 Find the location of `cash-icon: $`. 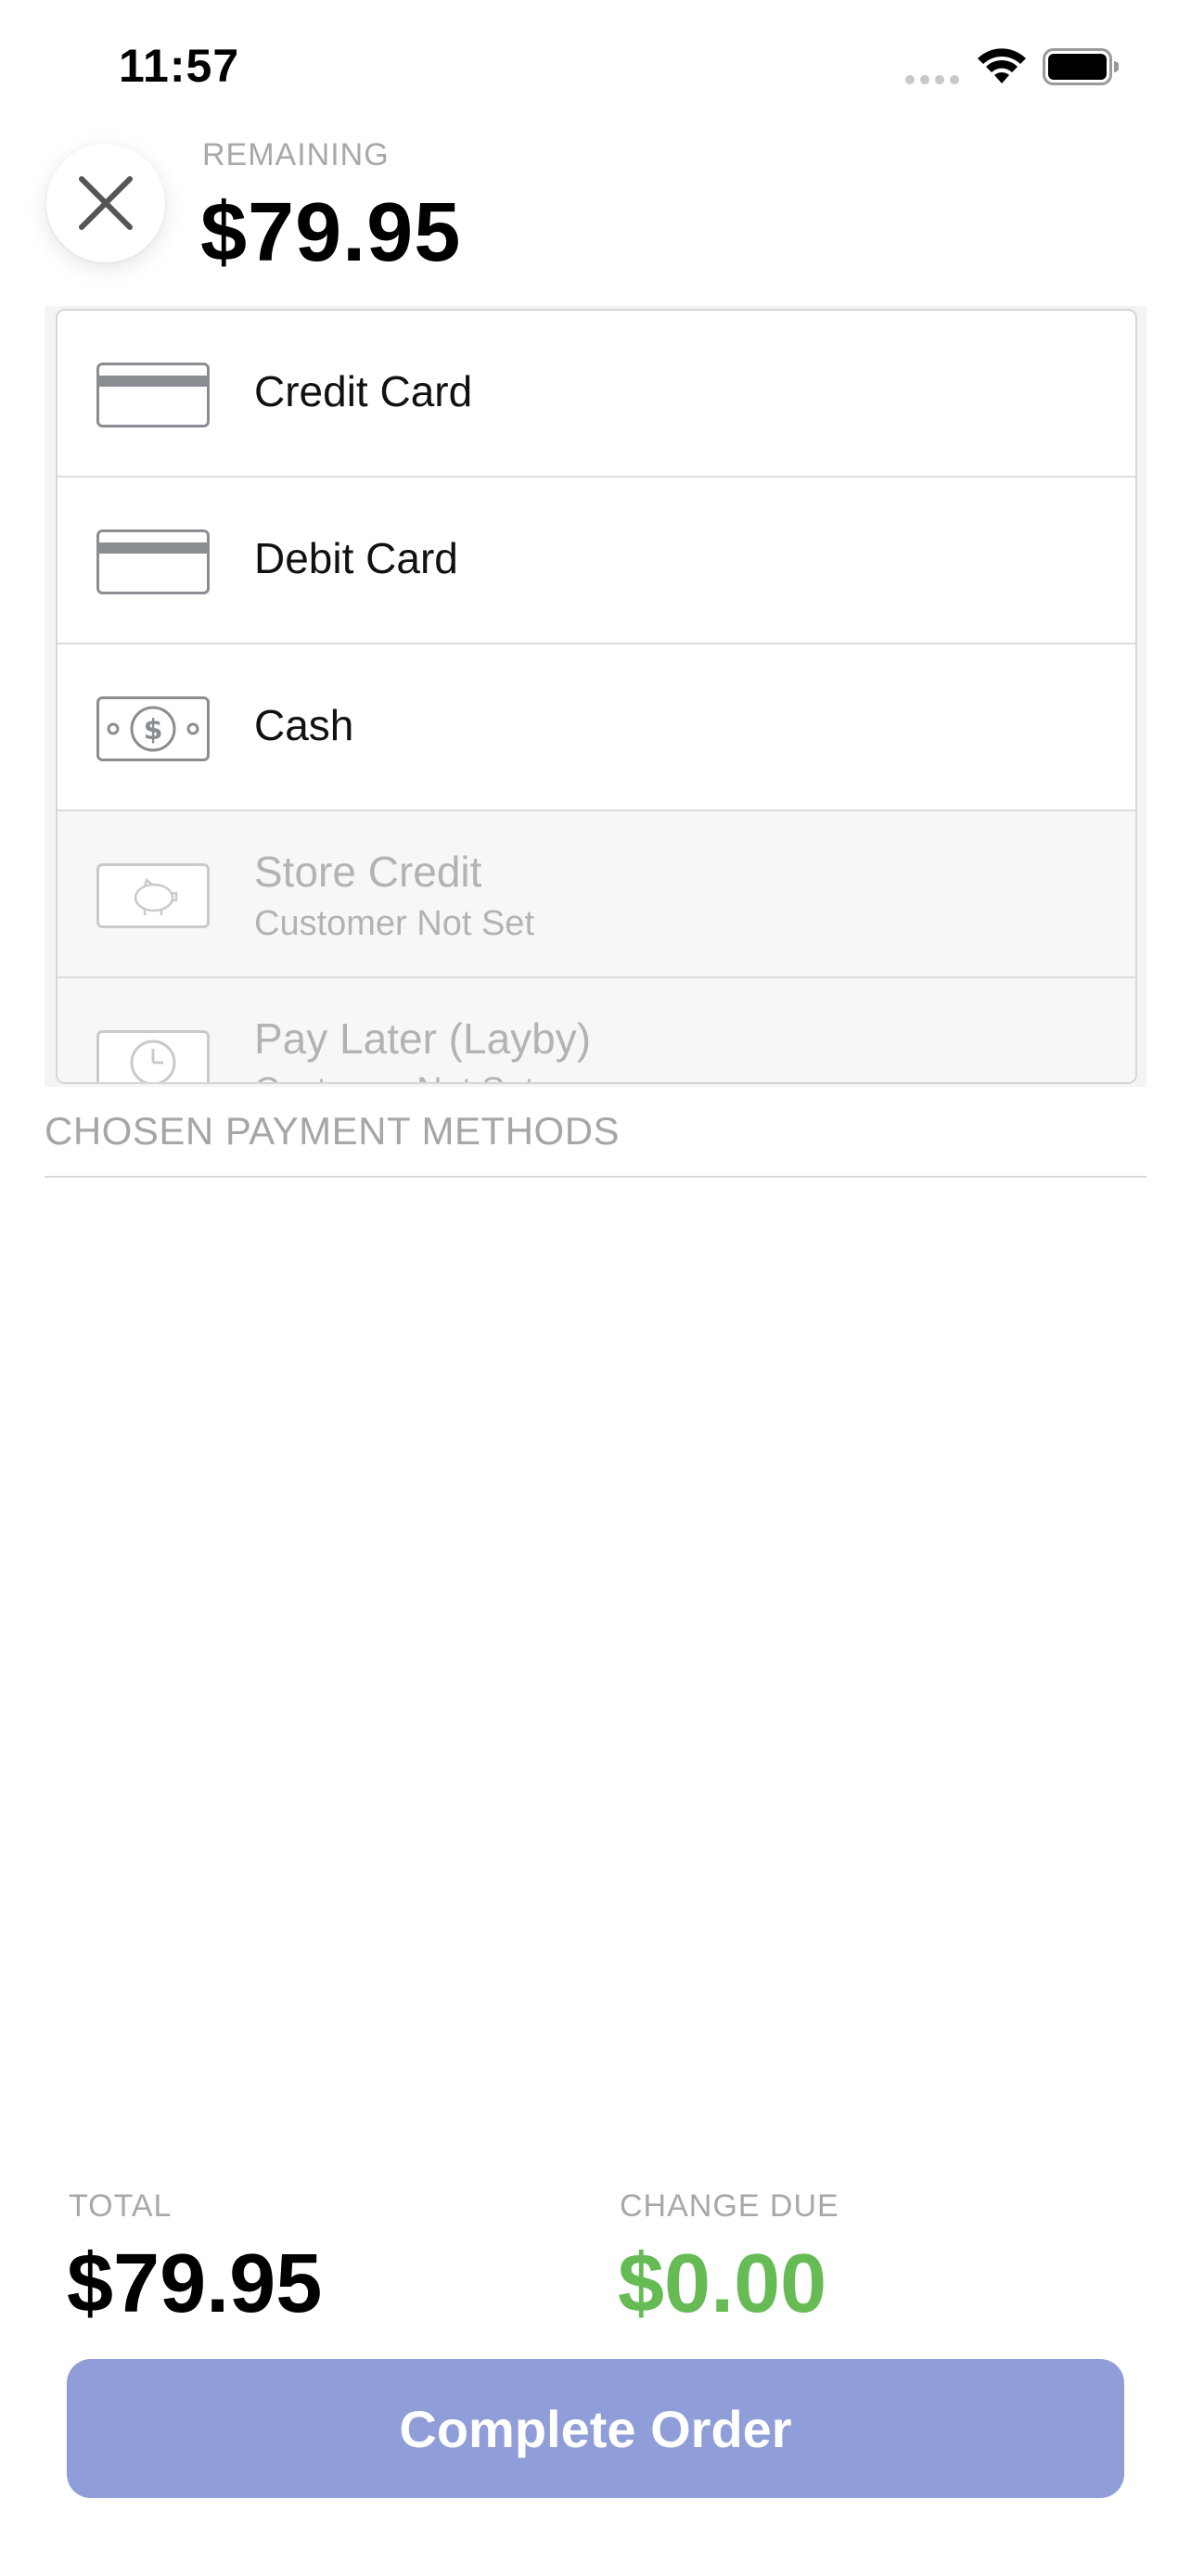

cash-icon: $ is located at coordinates (153, 729).